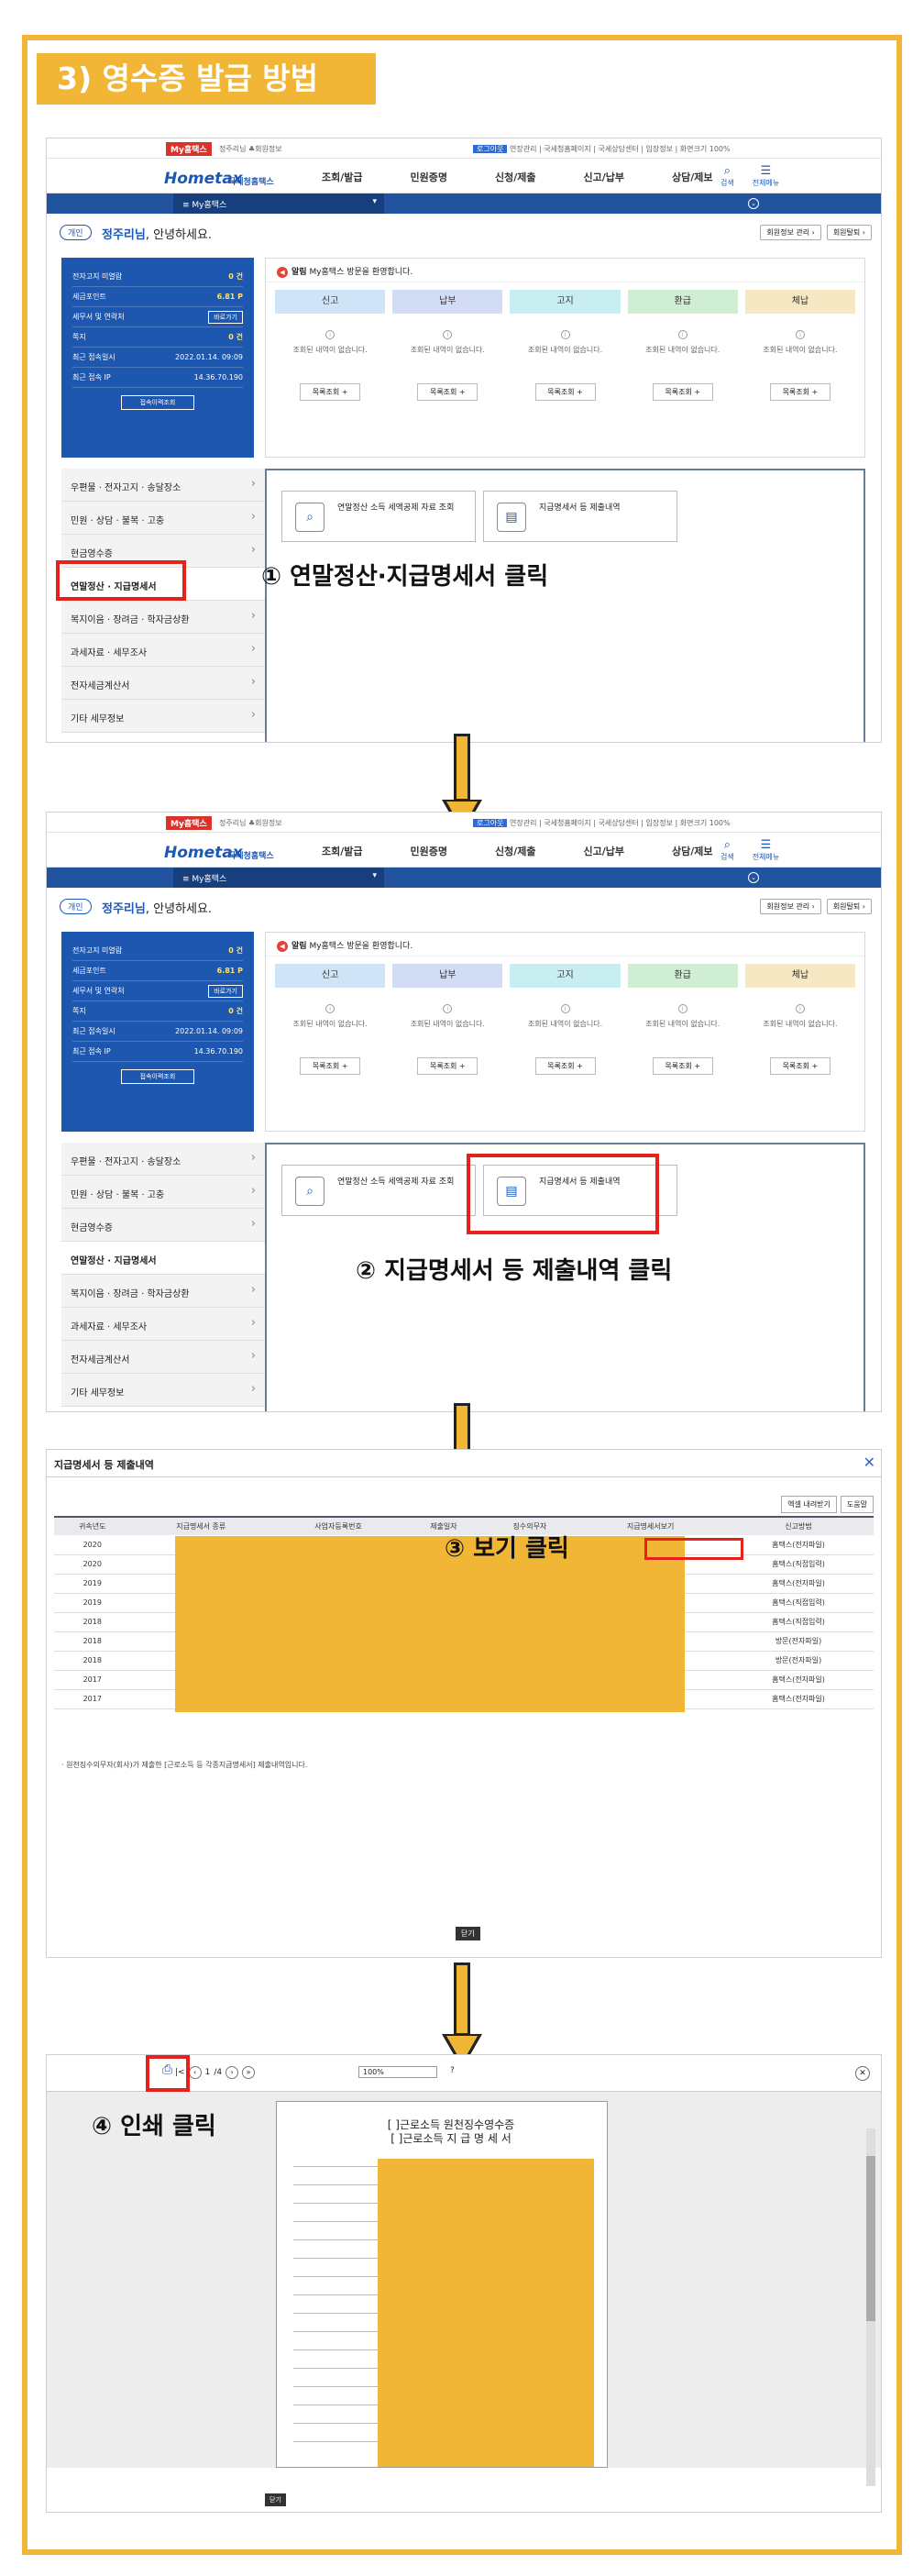 This screenshot has height=2576, width=924. Describe the element at coordinates (870, 2307) in the screenshot. I see `viewer-scrollbar` at that location.